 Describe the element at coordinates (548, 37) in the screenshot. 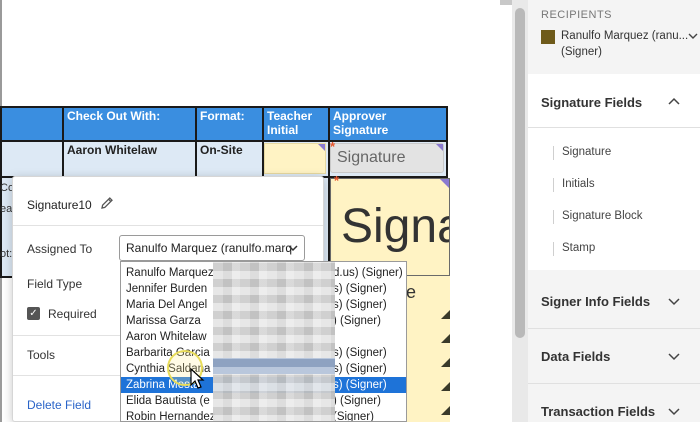

I see `recipient-color-swatch` at that location.